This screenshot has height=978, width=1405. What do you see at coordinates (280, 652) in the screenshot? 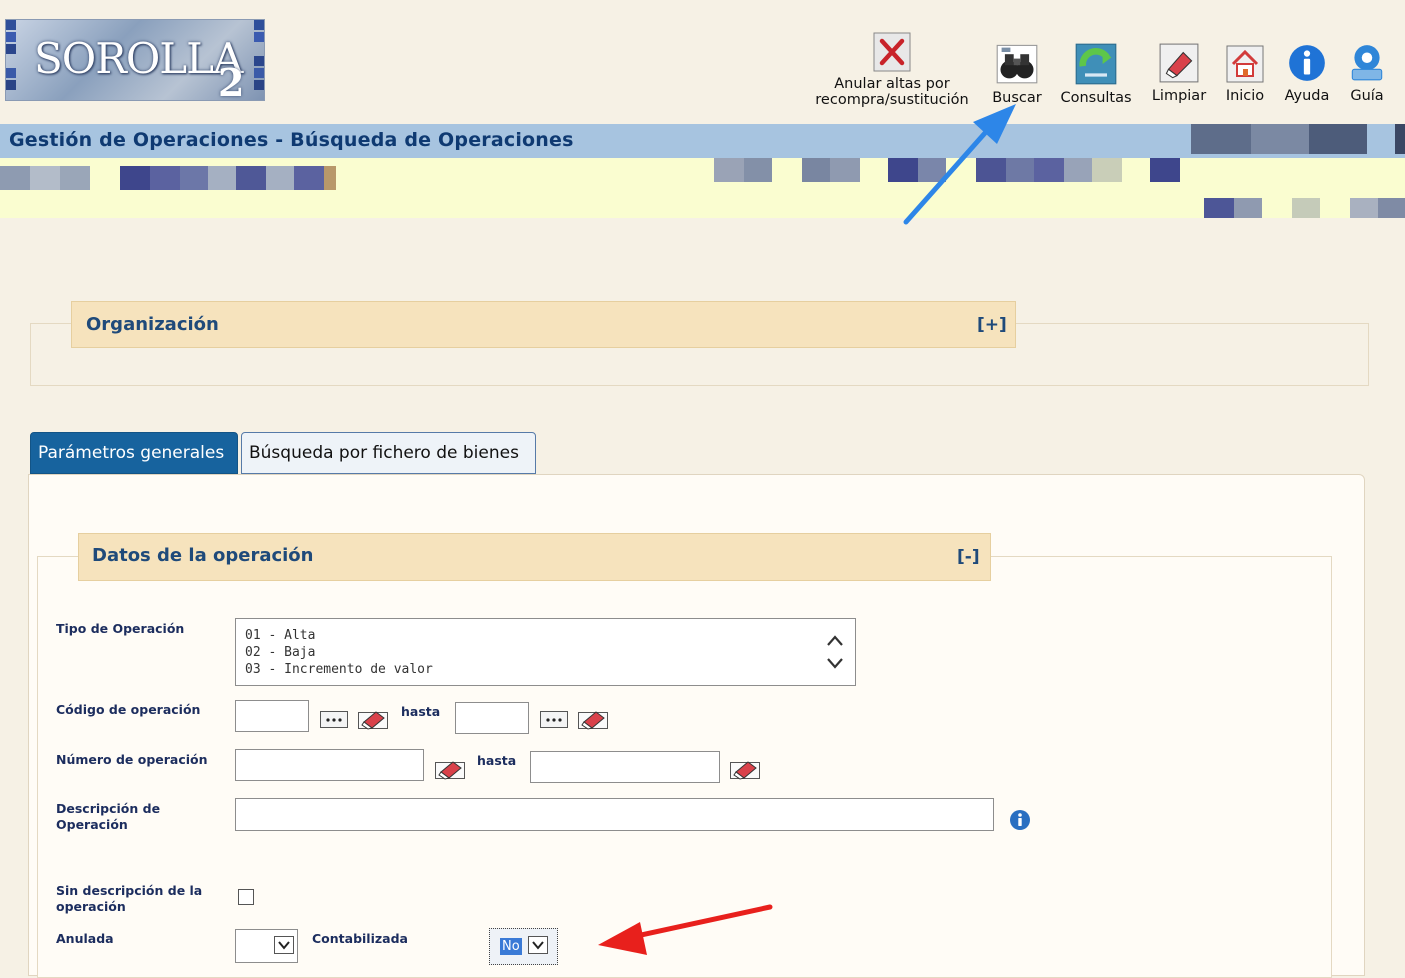
I see `list-item: 02 - Baja` at bounding box center [280, 652].